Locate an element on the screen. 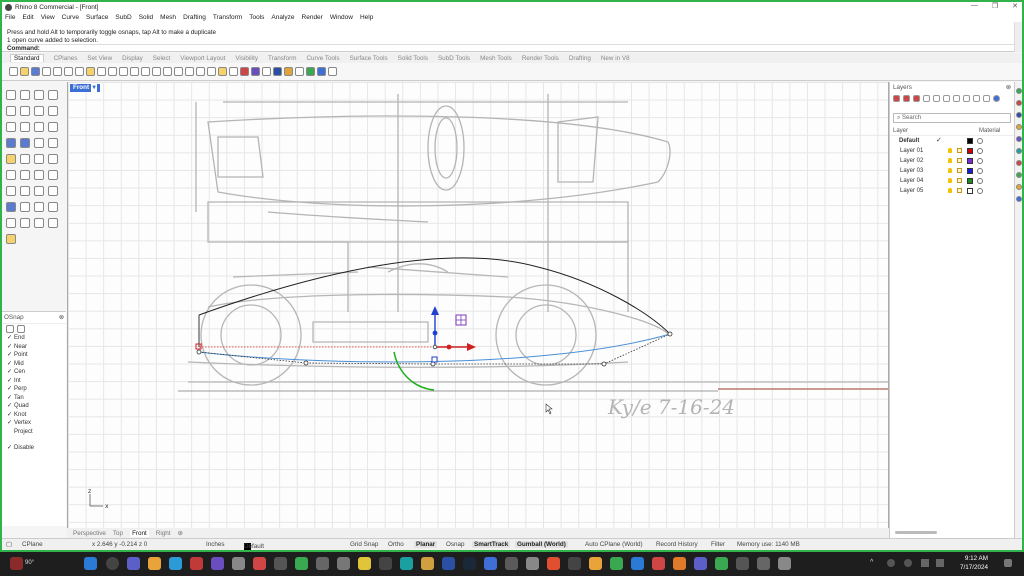  gumball-x-scale-handle is located at coordinates (449, 347).